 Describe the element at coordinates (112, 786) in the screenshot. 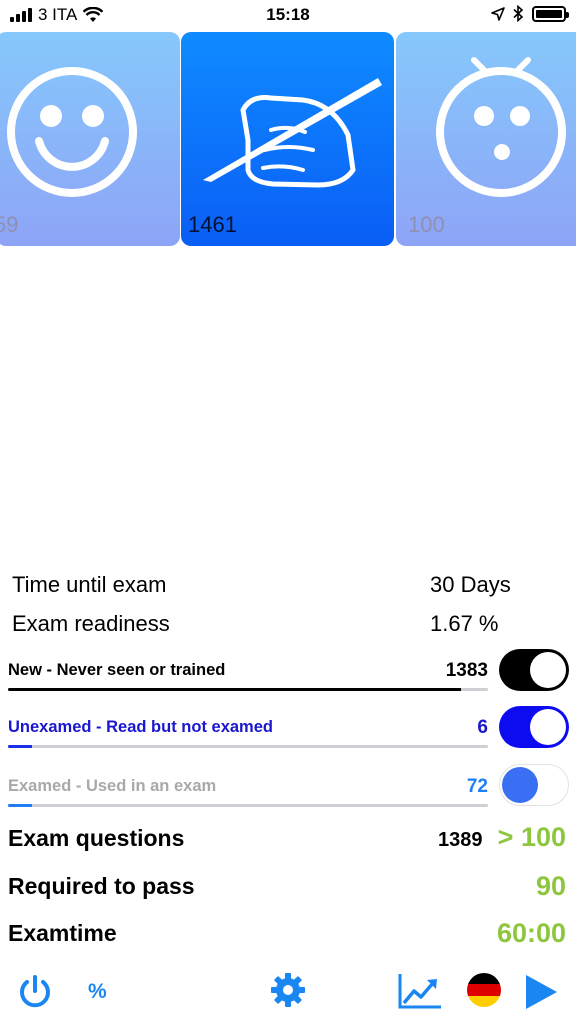

I see `category-label: Examed - Used in an exam` at that location.